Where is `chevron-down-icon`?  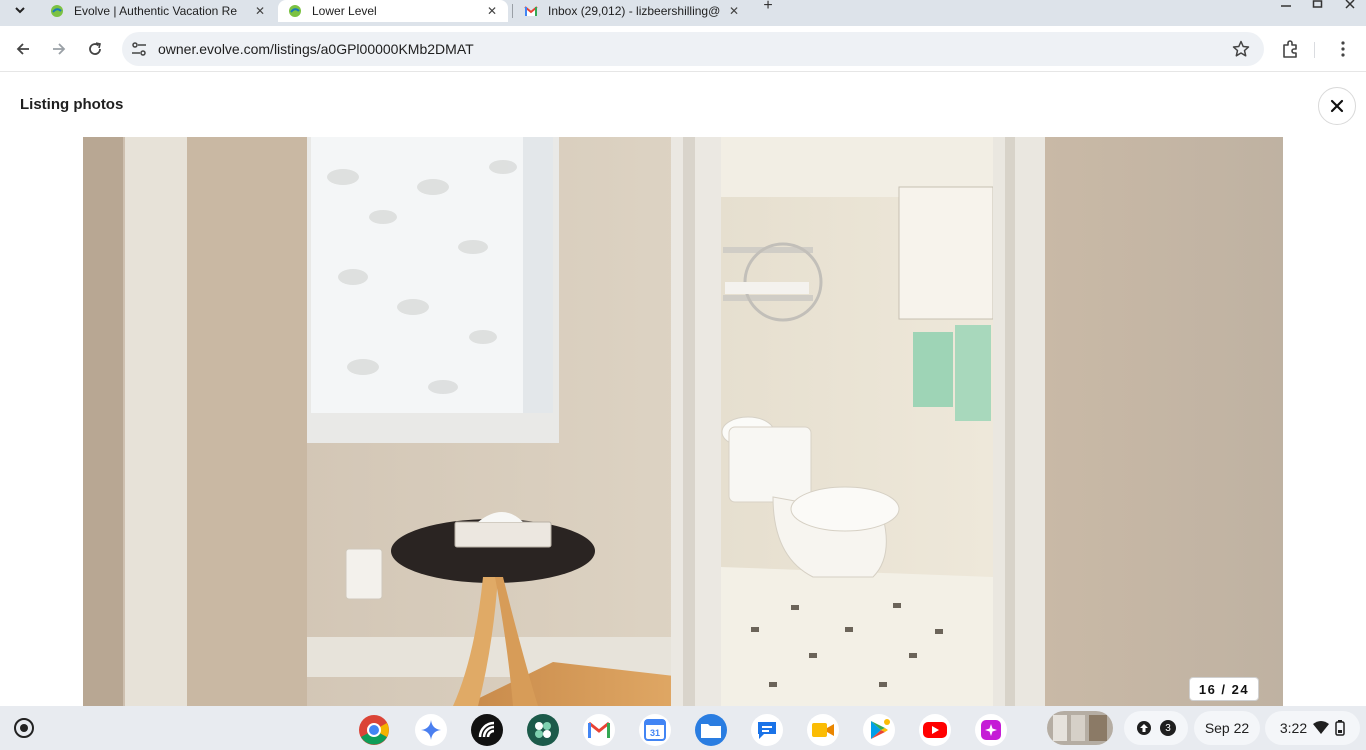
chevron-down-icon is located at coordinates (20, 10).